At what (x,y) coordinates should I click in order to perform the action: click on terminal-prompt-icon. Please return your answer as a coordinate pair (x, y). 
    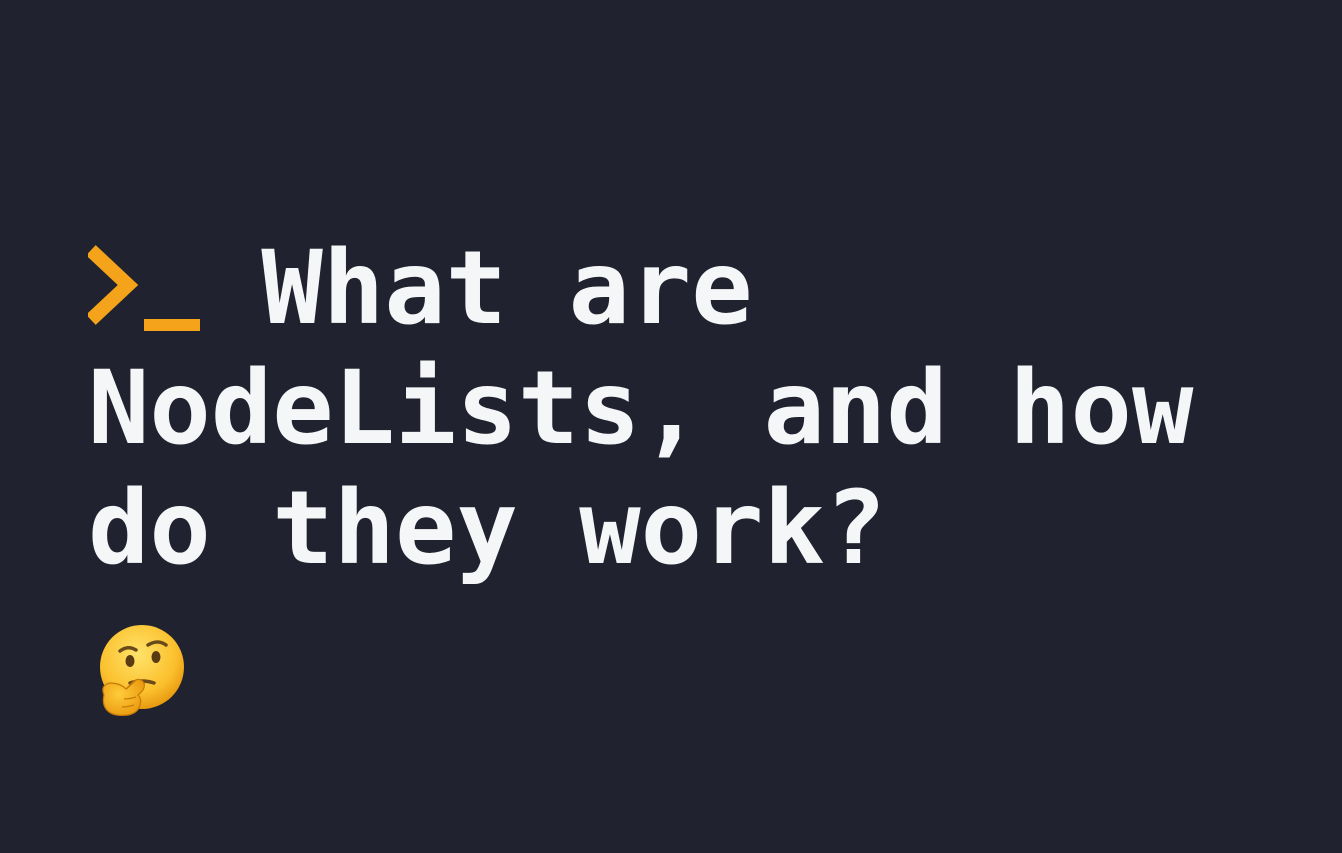
    Looking at the image, I should click on (143, 288).